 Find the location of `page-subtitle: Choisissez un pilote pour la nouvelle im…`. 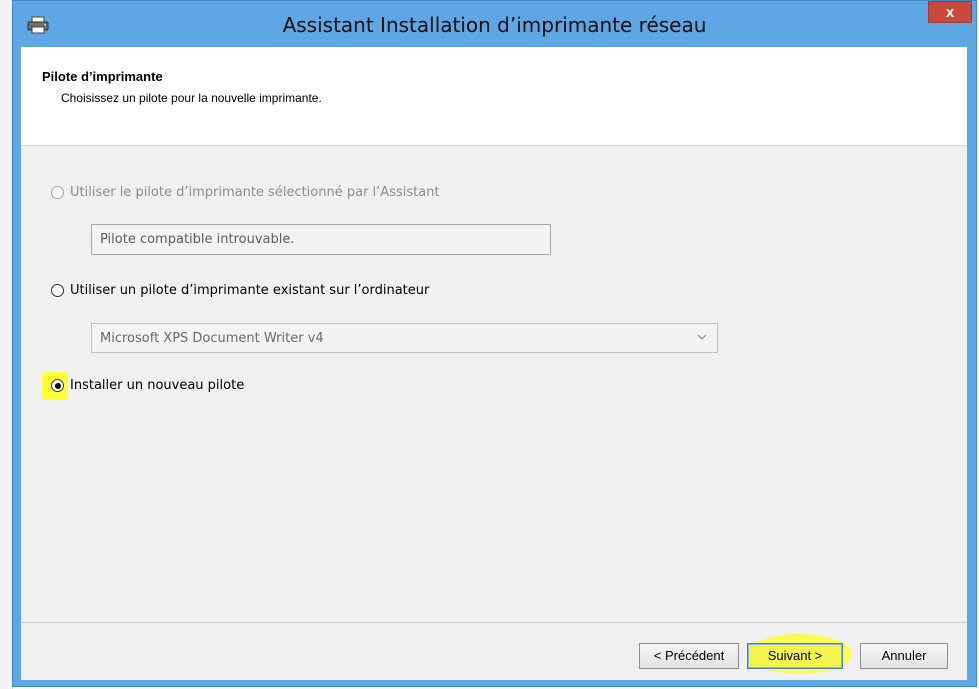

page-subtitle: Choisissez un pilote pour la nouvelle im… is located at coordinates (191, 98).